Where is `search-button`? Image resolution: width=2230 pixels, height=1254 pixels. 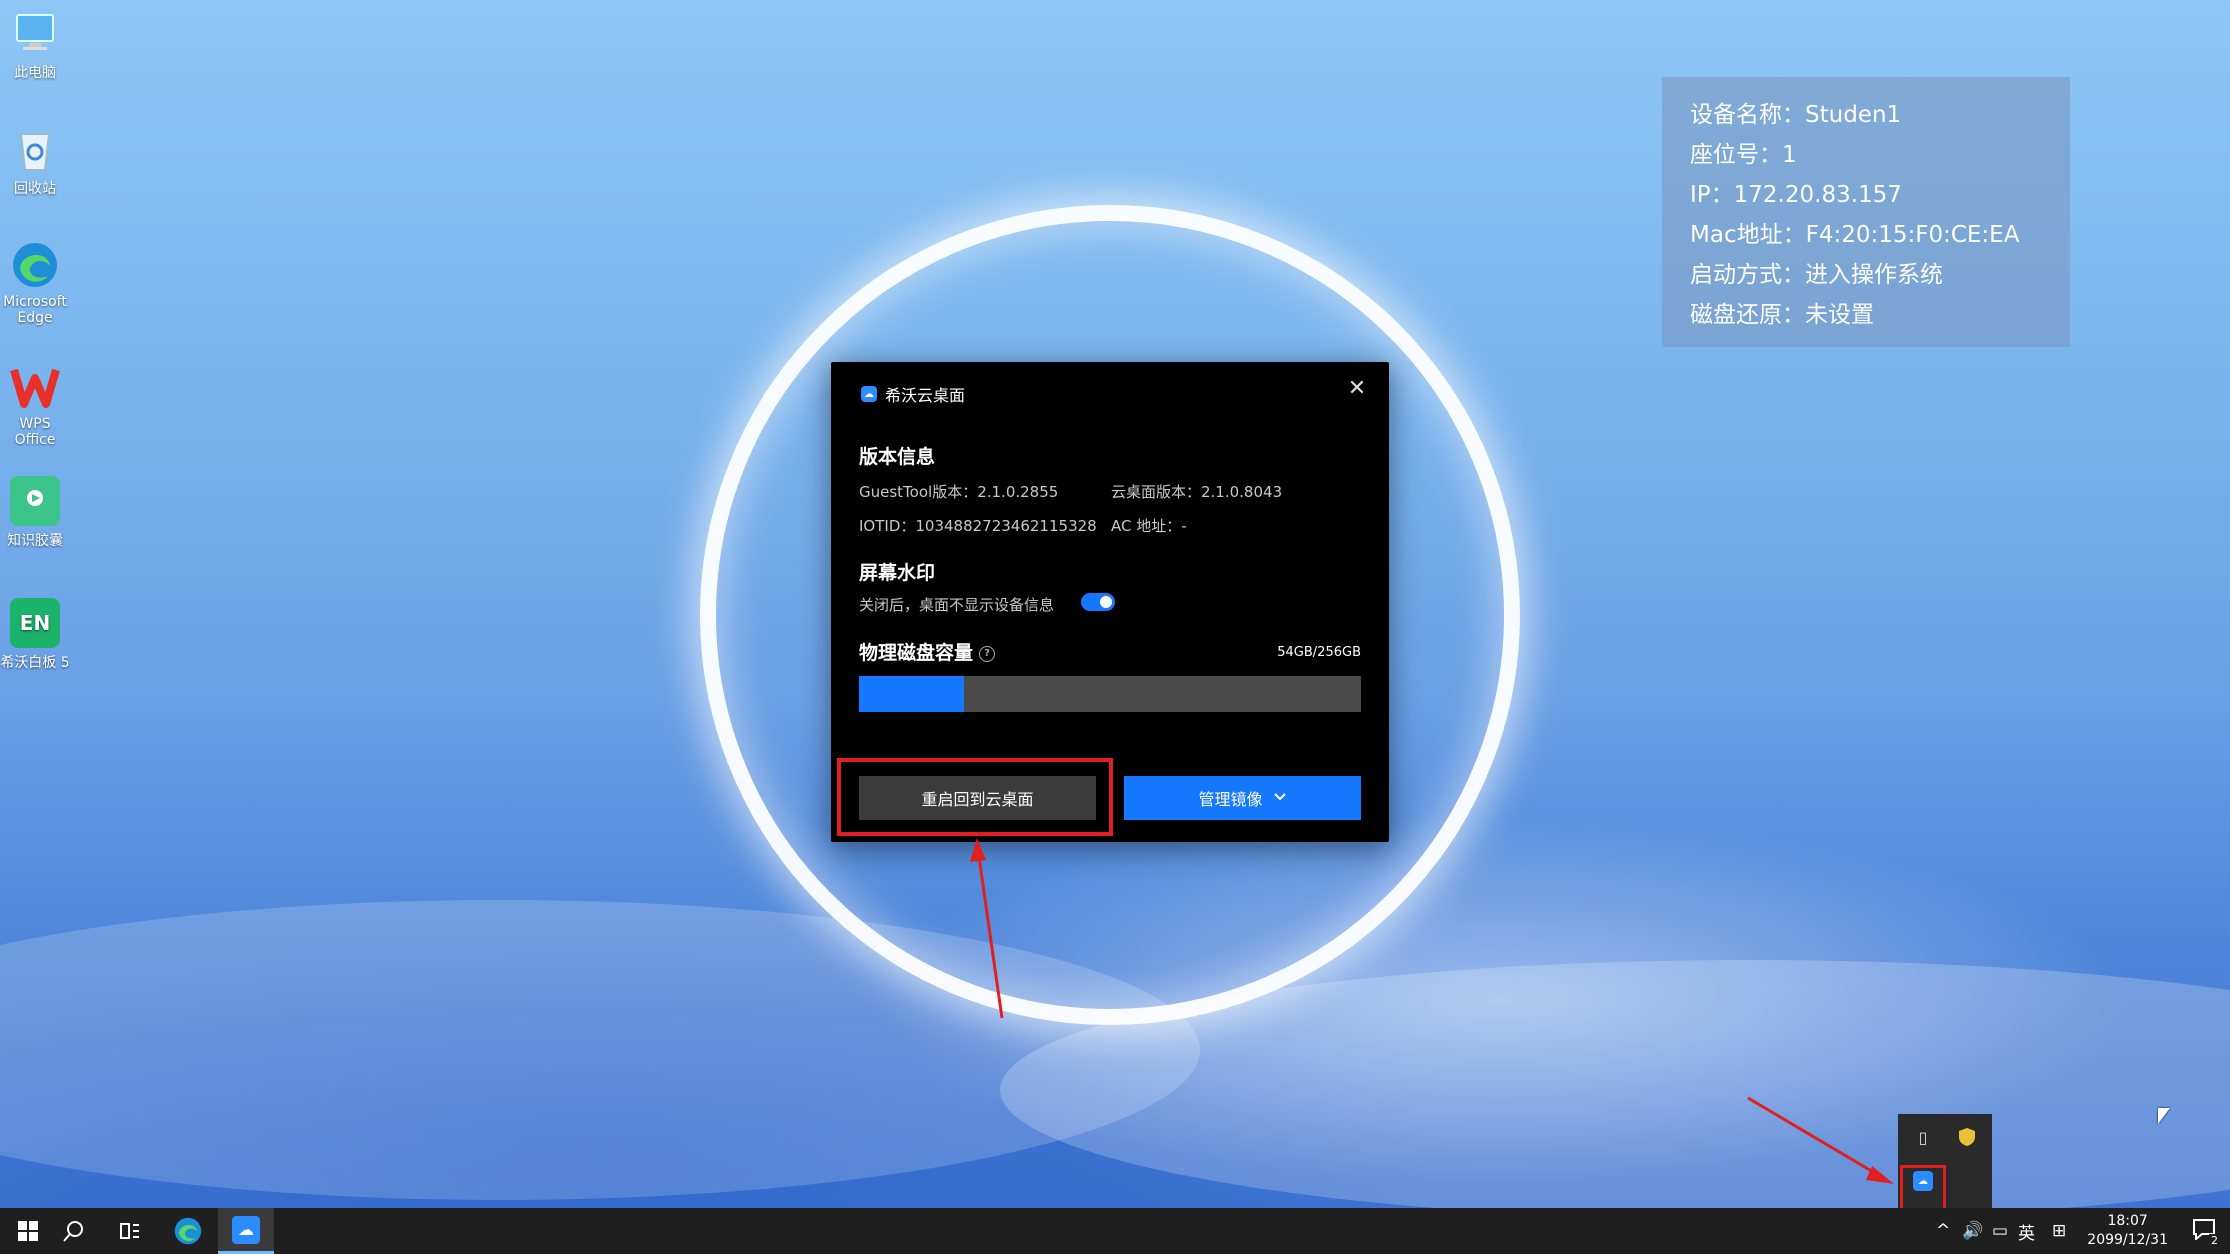 search-button is located at coordinates (74, 1231).